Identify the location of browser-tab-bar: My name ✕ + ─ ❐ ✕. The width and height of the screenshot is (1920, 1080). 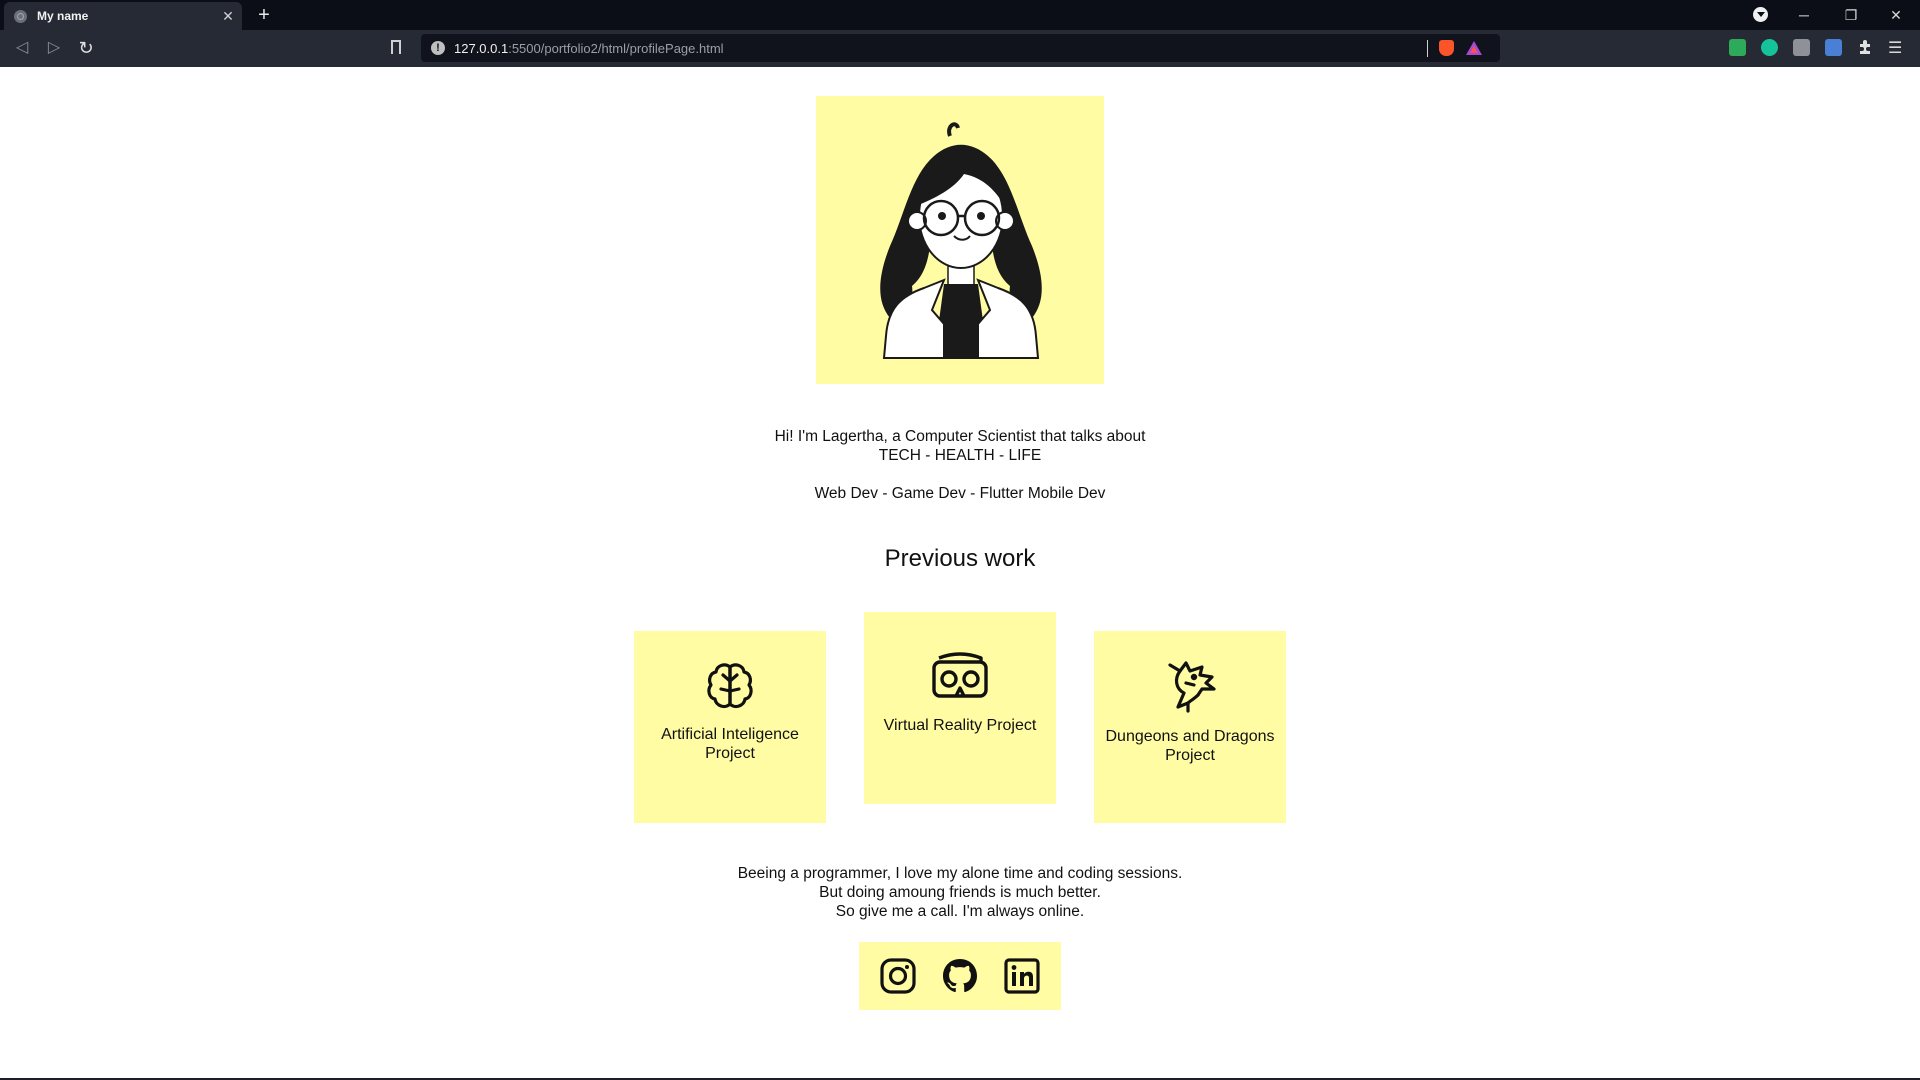
(960, 15).